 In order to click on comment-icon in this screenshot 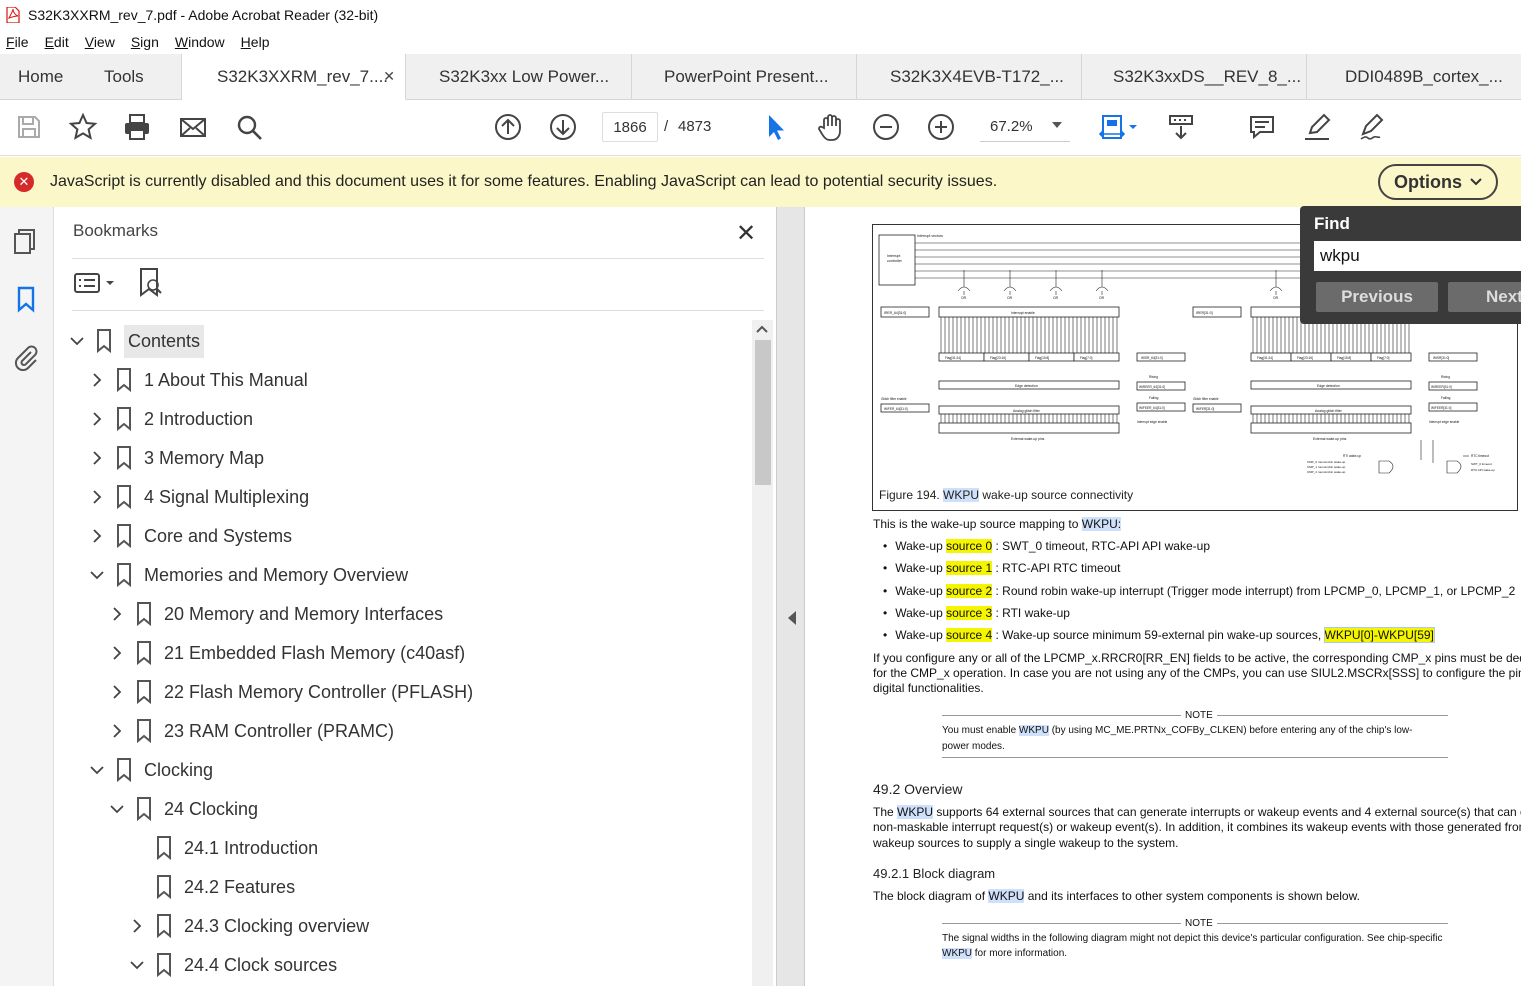, I will do `click(1262, 127)`.